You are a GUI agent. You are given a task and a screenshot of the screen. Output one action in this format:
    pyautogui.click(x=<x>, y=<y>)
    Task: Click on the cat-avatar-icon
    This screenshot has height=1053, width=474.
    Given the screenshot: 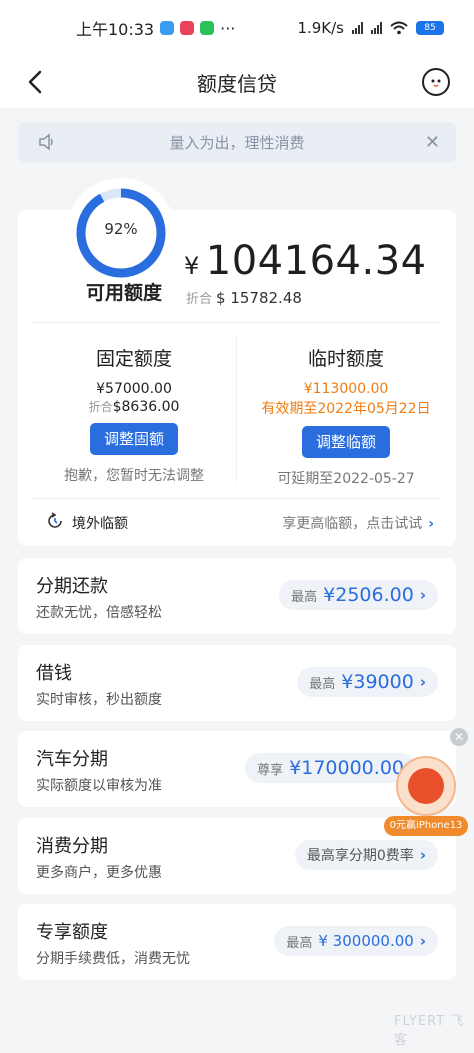 What is the action you would take?
    pyautogui.click(x=436, y=82)
    